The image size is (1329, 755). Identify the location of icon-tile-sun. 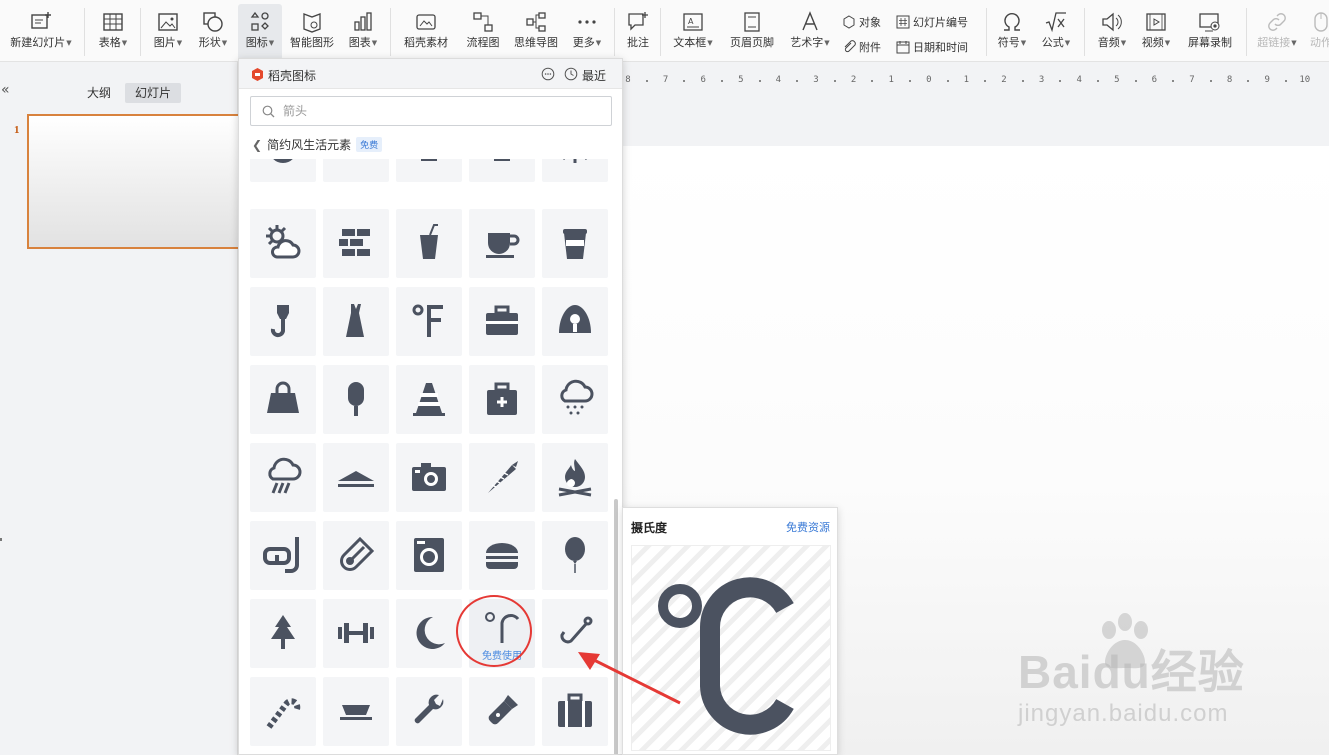
(575, 170).